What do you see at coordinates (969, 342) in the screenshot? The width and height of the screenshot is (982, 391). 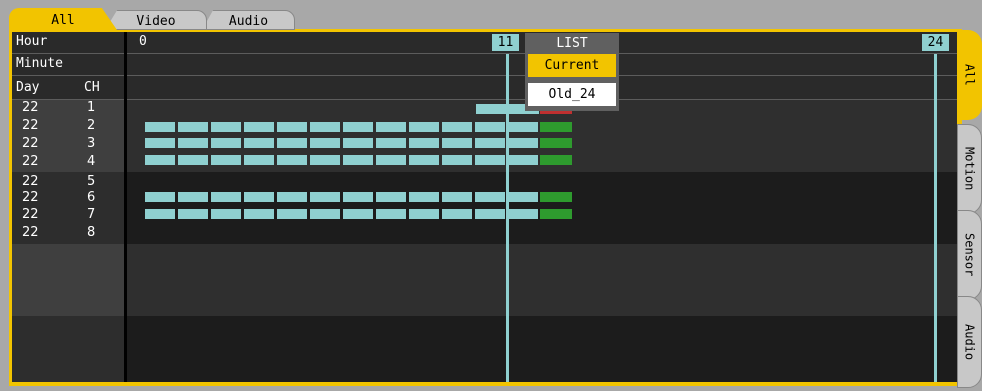 I see `side-tab-audio: Audio` at bounding box center [969, 342].